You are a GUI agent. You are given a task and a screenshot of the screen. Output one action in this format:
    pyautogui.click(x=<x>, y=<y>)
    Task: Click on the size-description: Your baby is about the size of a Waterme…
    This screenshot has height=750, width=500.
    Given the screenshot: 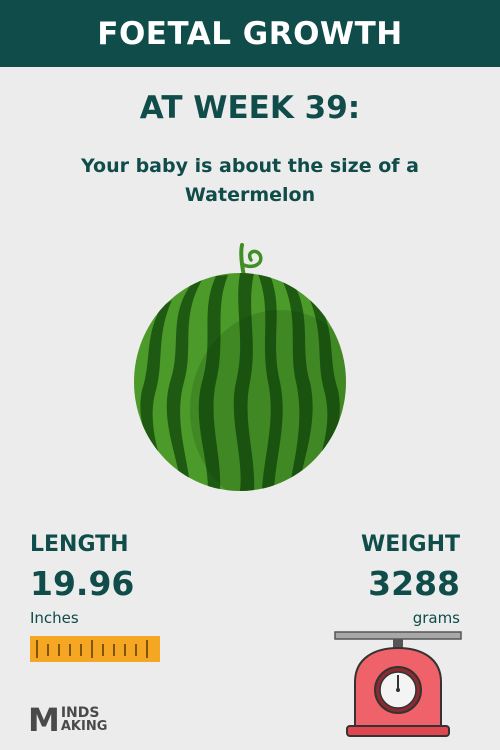 What is the action you would take?
    pyautogui.click(x=250, y=181)
    